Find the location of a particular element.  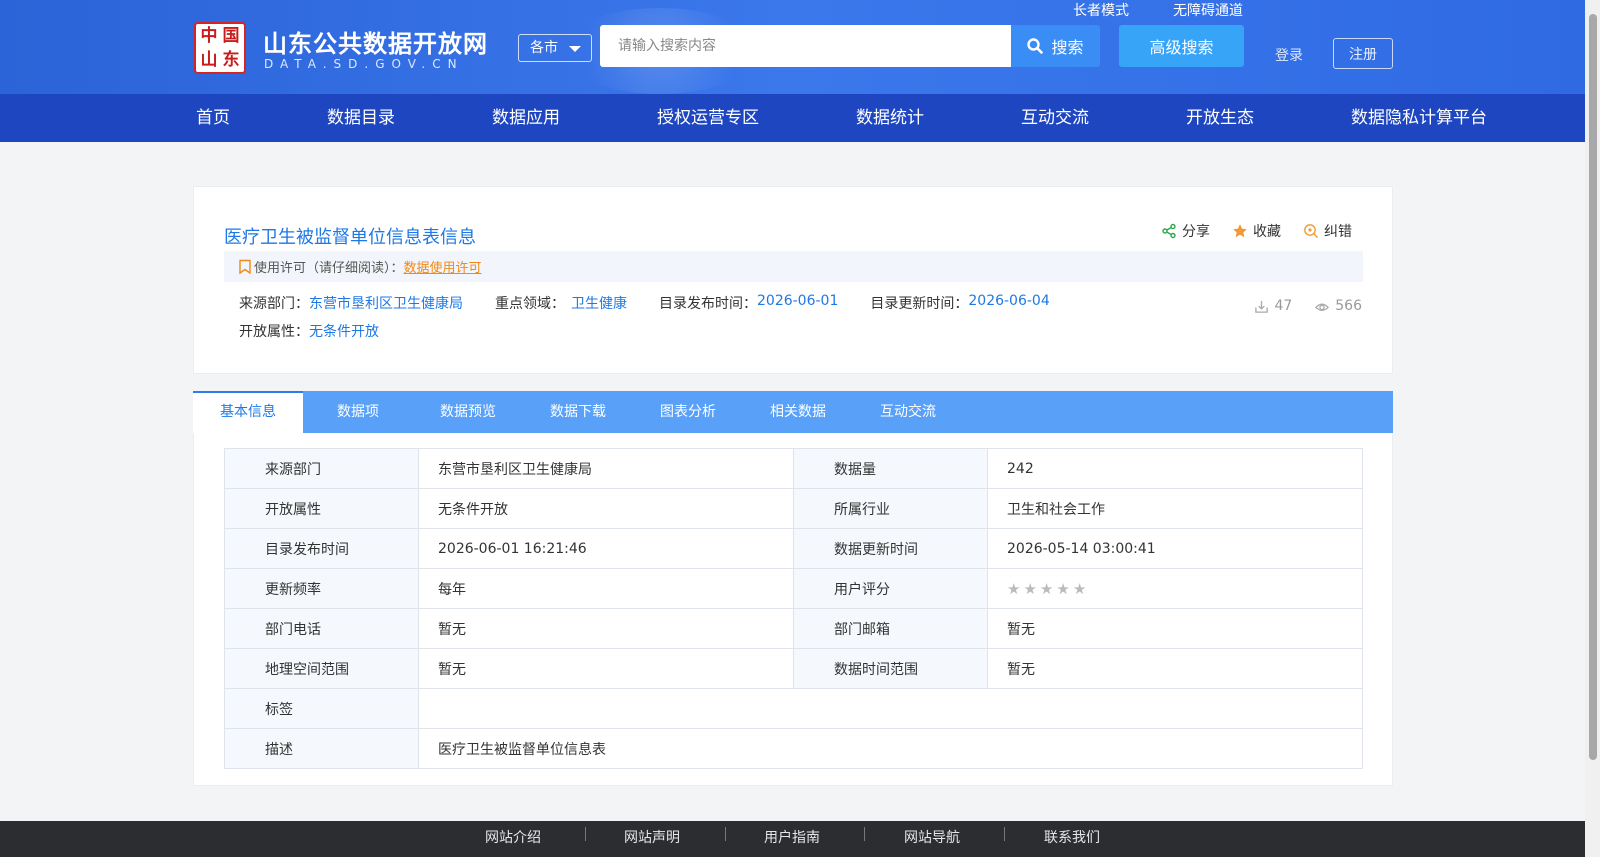

dataset-stats: 47 566 is located at coordinates (1308, 306).